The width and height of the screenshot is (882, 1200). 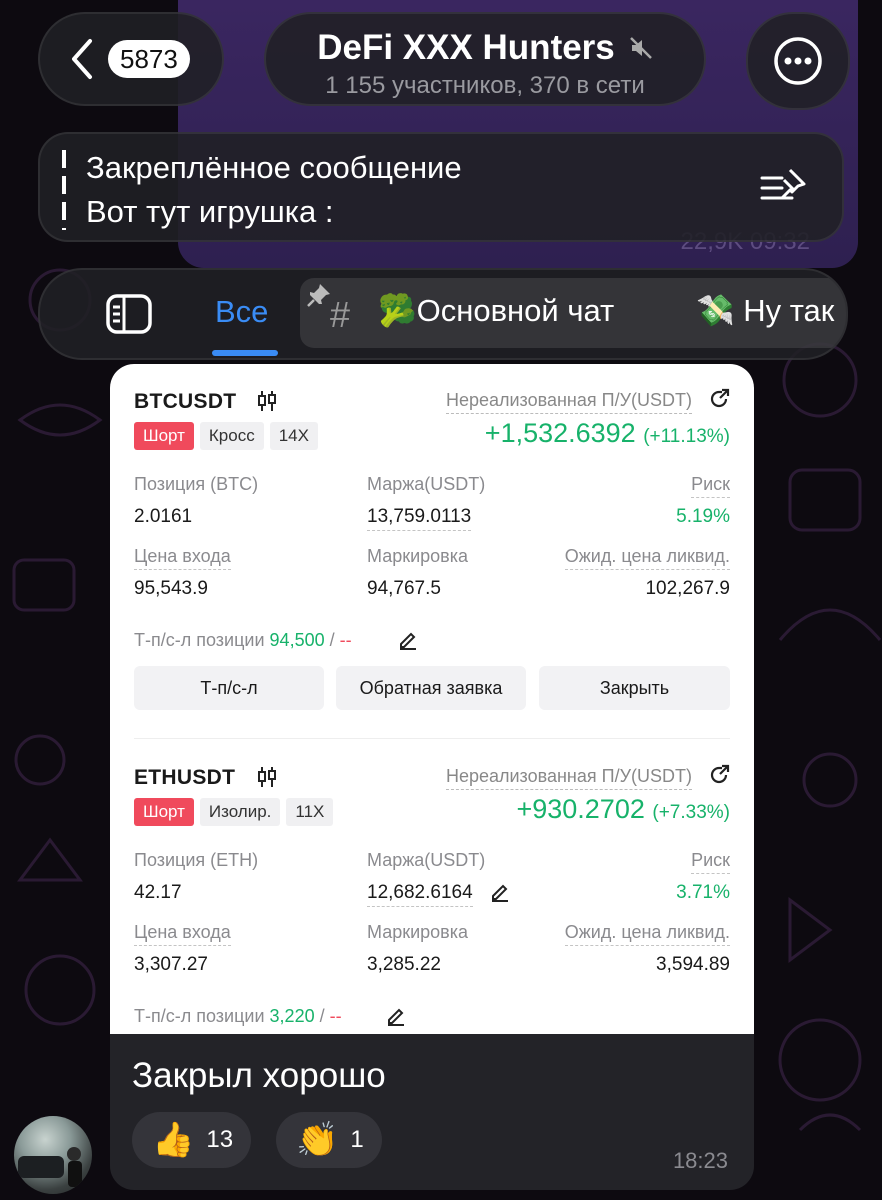 What do you see at coordinates (259, 1075) in the screenshot?
I see `message-text: Закрыл хорошо` at bounding box center [259, 1075].